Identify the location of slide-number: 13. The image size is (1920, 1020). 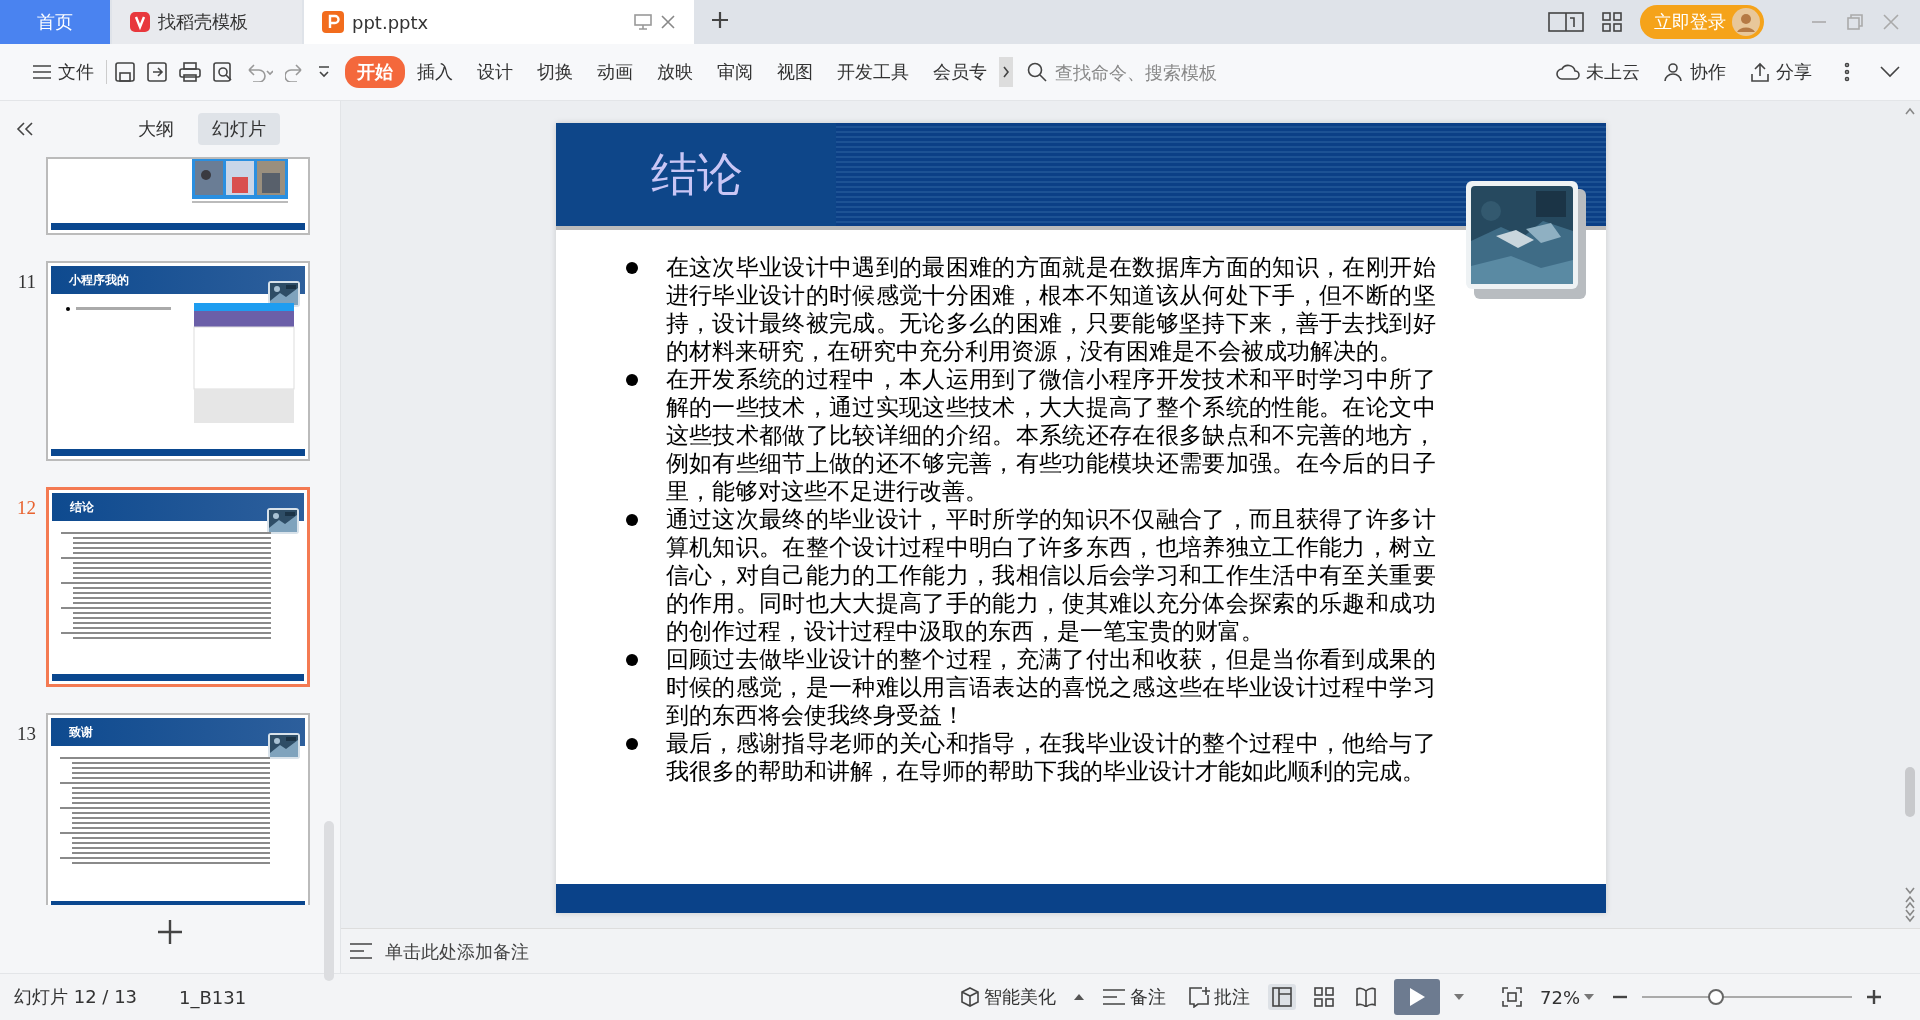
(26, 734).